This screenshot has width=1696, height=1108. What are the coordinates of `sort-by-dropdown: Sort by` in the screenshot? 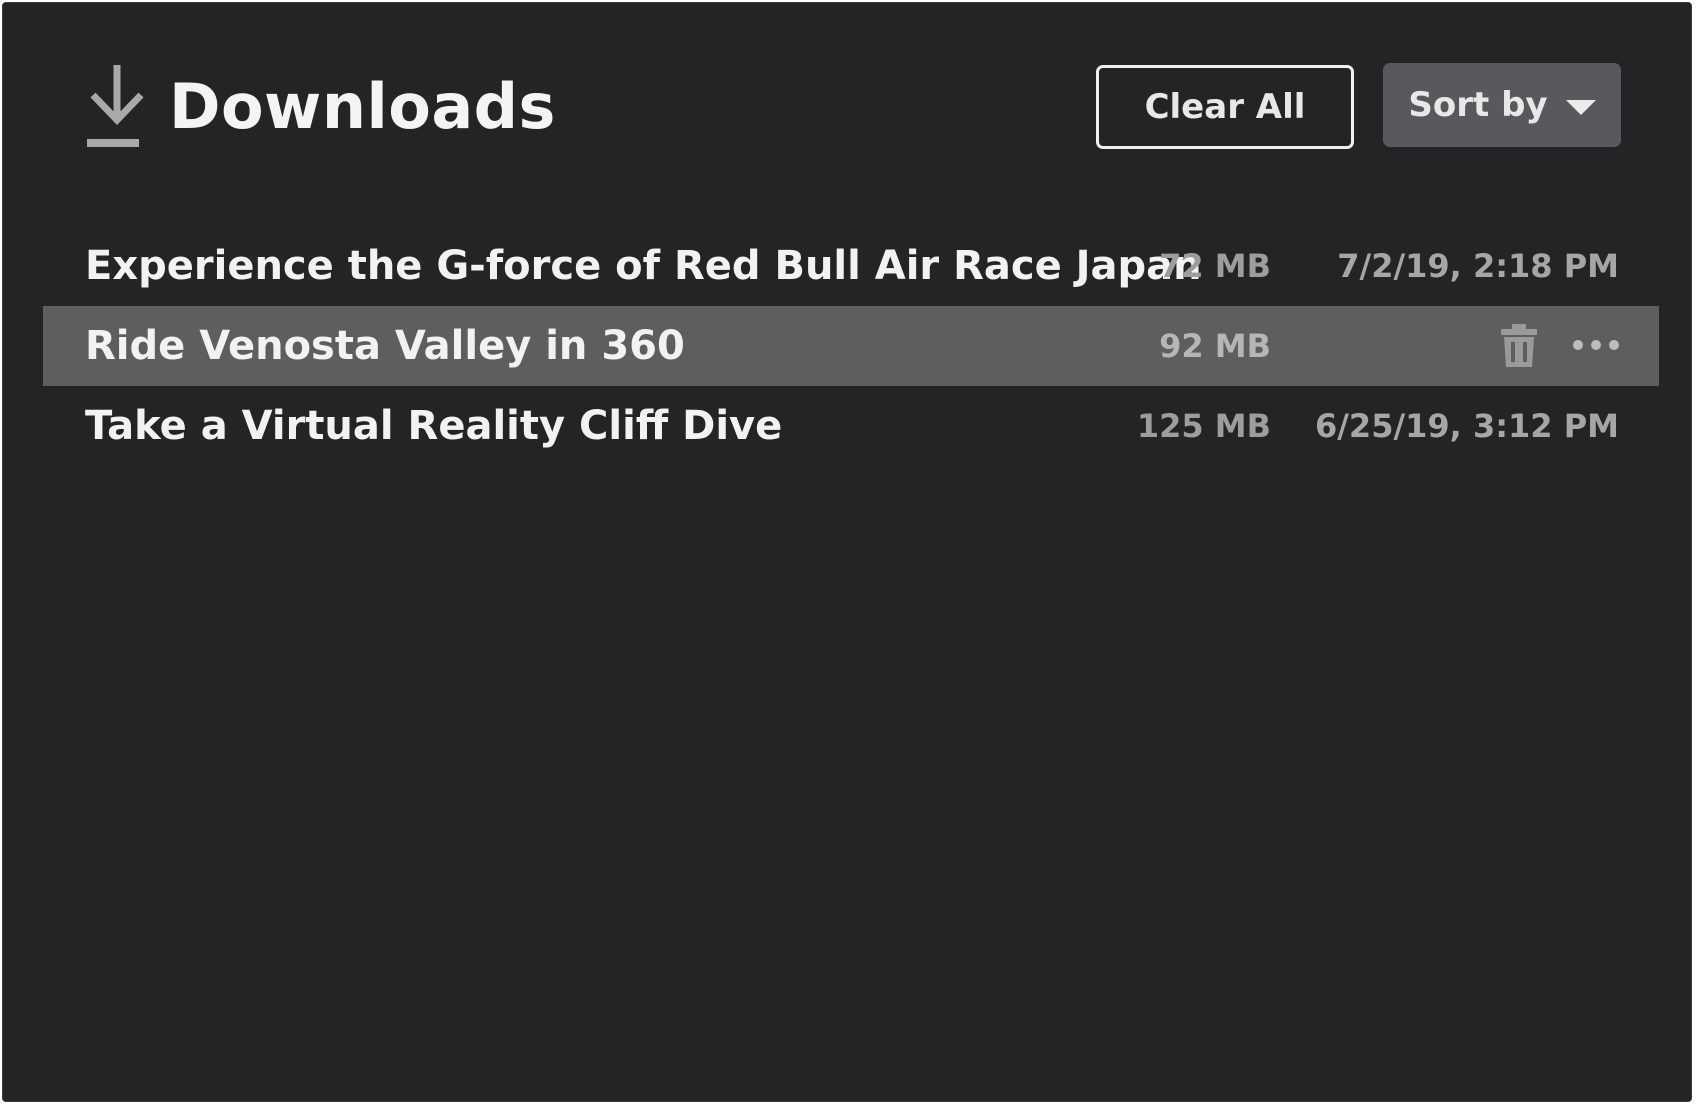 It's located at (1502, 105).